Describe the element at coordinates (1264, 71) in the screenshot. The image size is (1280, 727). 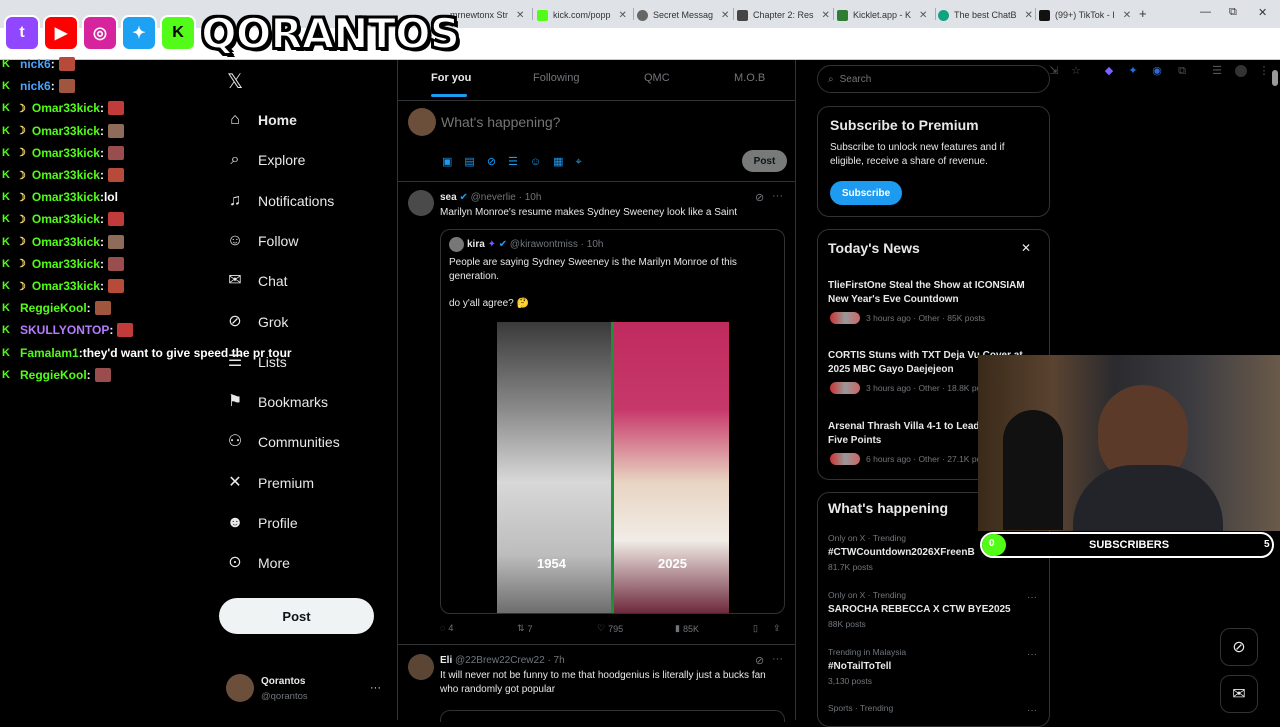
I see `menu-icon: ⋮` at that location.